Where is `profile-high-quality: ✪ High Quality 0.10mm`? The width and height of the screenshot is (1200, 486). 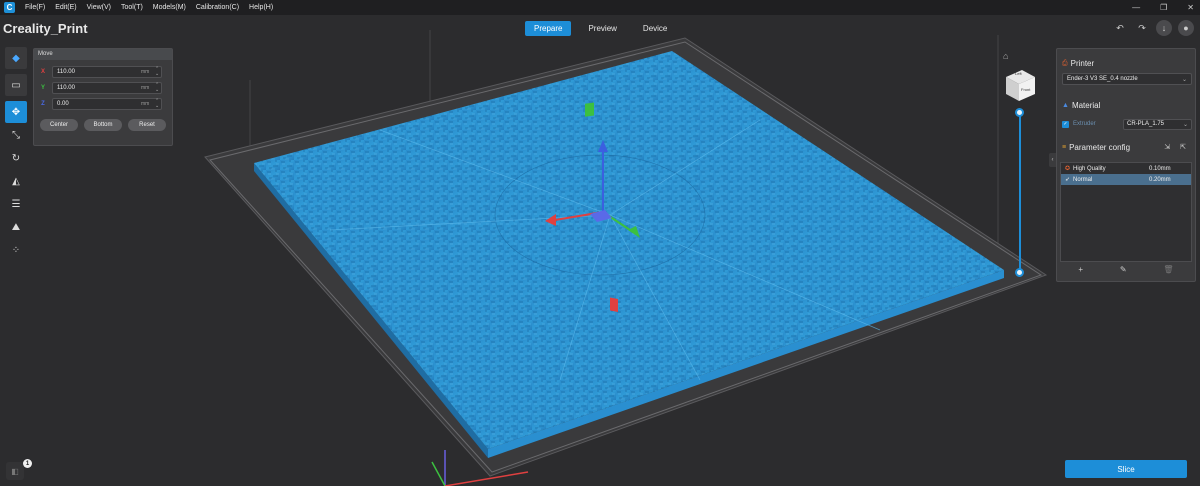 profile-high-quality: ✪ High Quality 0.10mm is located at coordinates (1126, 168).